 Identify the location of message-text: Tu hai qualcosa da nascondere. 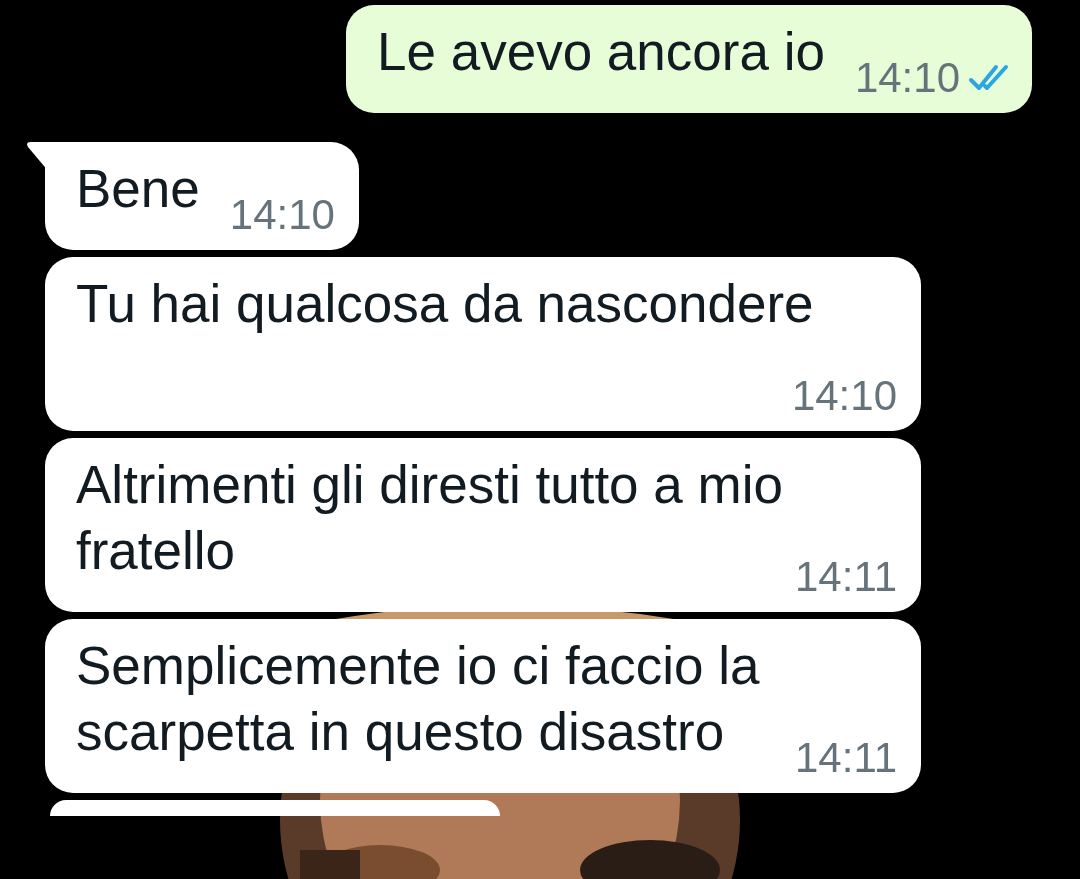
(445, 303).